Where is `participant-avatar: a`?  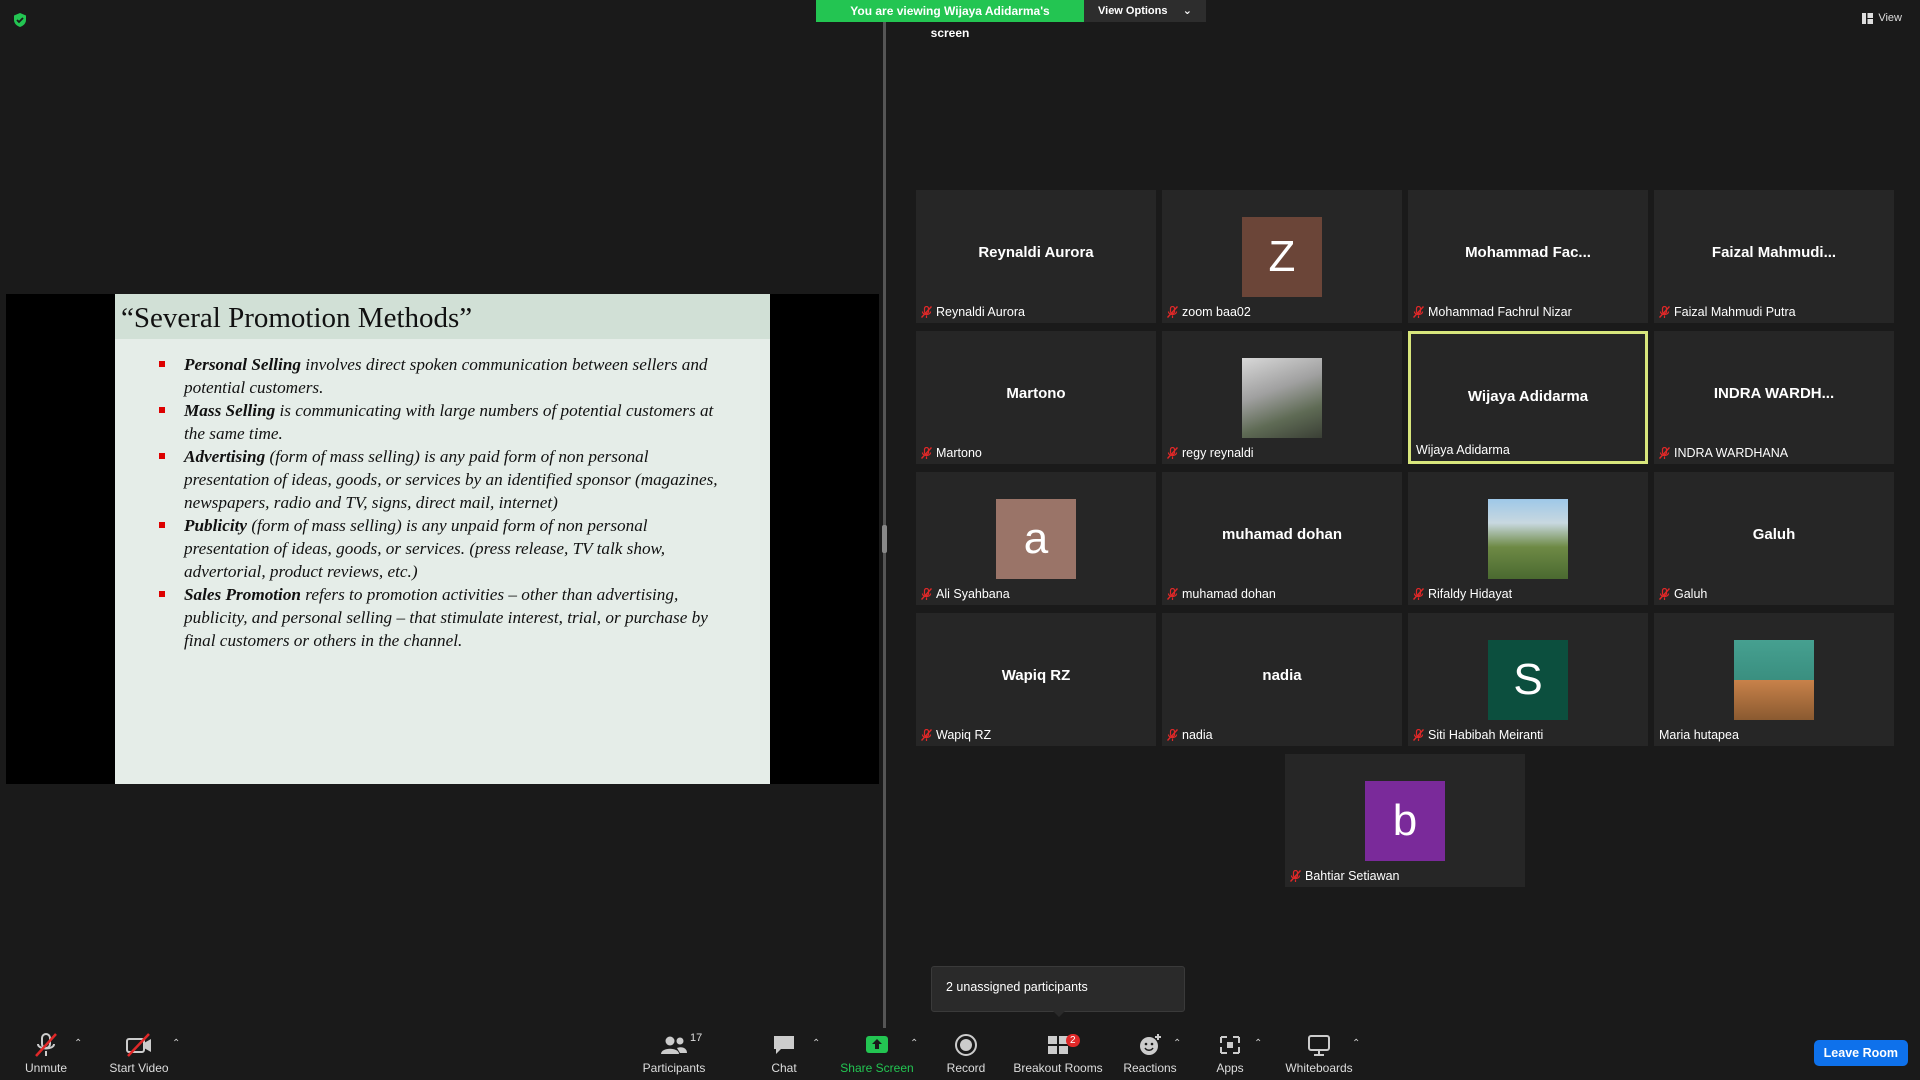 participant-avatar: a is located at coordinates (1036, 539).